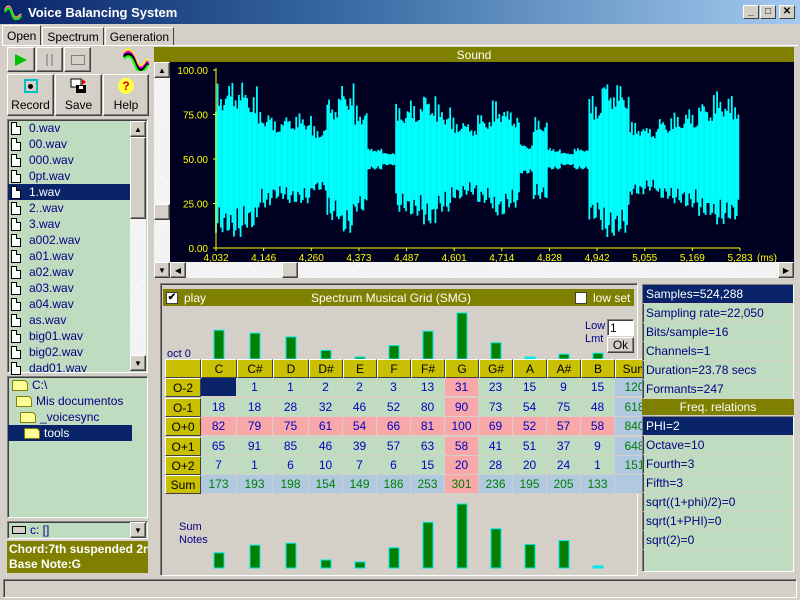 Image resolution: width=800 pixels, height=600 pixels. Describe the element at coordinates (718, 313) in the screenshot. I see `info-item: Sampling rate=22,050` at that location.